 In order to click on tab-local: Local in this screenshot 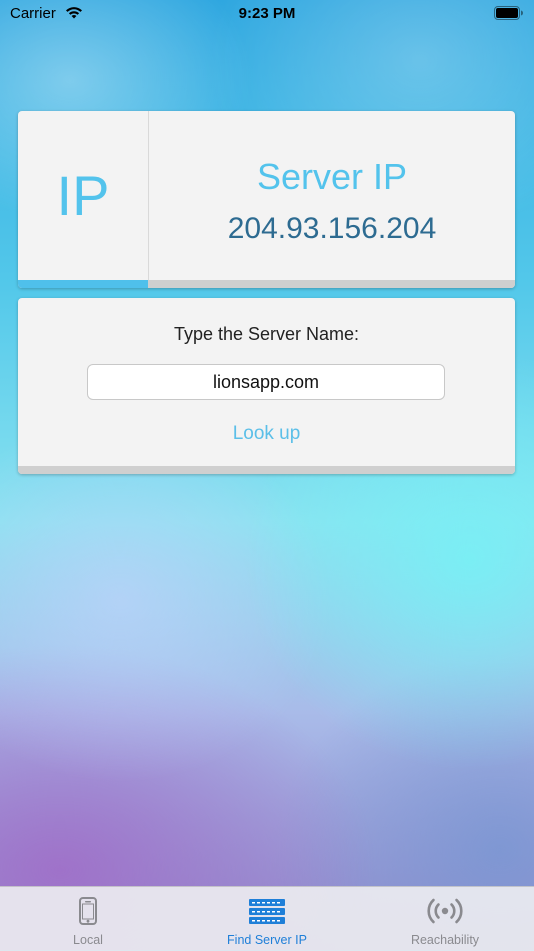, I will do `click(88, 919)`.